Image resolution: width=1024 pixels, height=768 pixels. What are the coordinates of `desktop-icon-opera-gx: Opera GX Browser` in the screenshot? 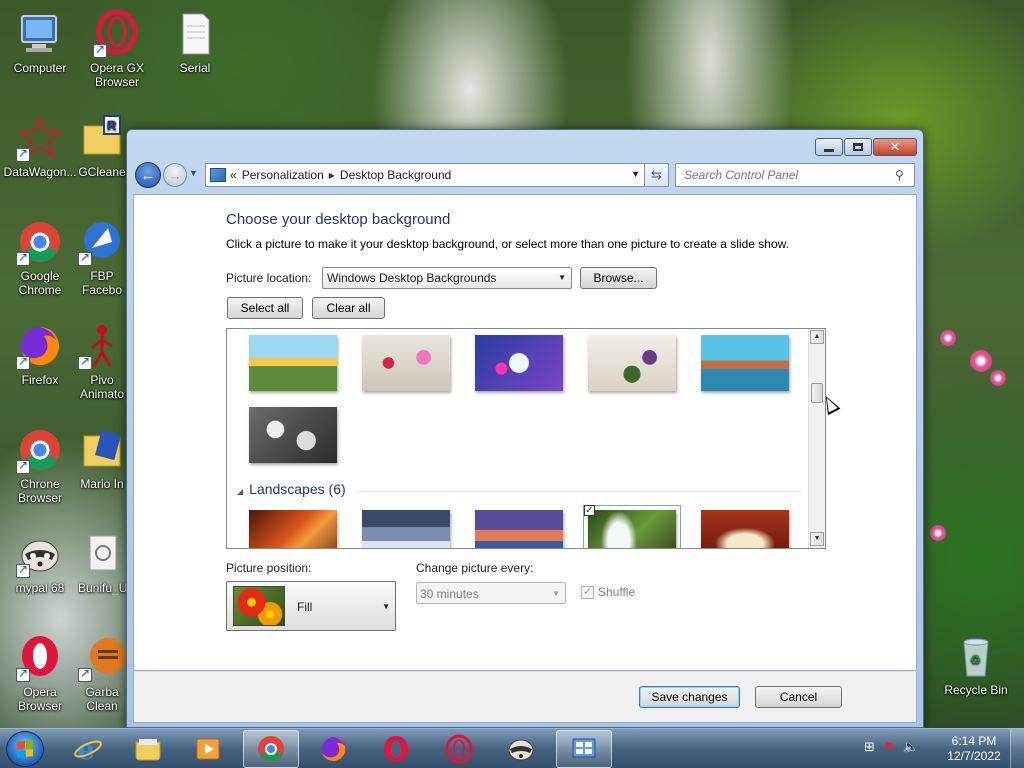 It's located at (117, 49).